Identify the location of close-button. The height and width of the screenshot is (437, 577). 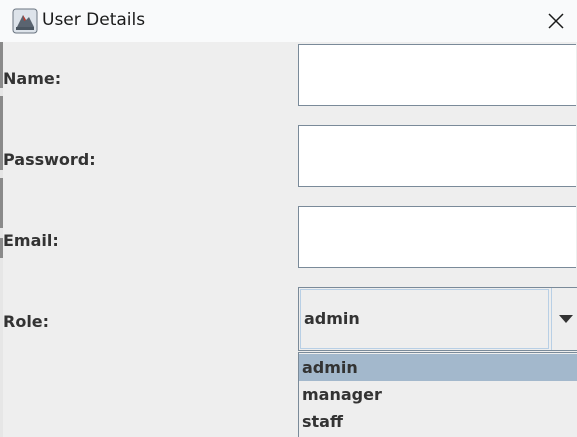
(555, 21).